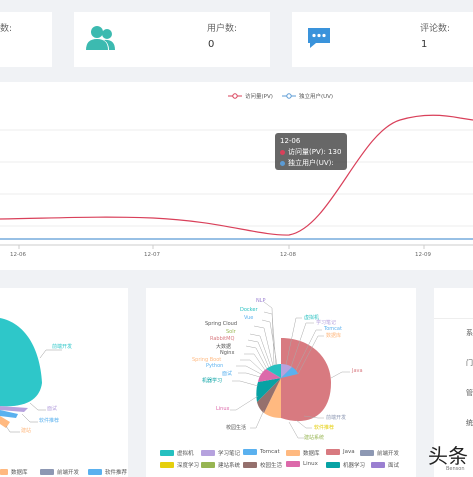  Describe the element at coordinates (302, 464) in the screenshot. I see `legend-item: Linux` at that location.